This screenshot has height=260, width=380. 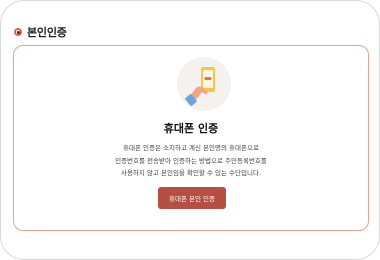 What do you see at coordinates (191, 148) in the screenshot?
I see `description-line: 휴대폰 인증은 소지하고 계신 본인명의 휴대폰으로` at bounding box center [191, 148].